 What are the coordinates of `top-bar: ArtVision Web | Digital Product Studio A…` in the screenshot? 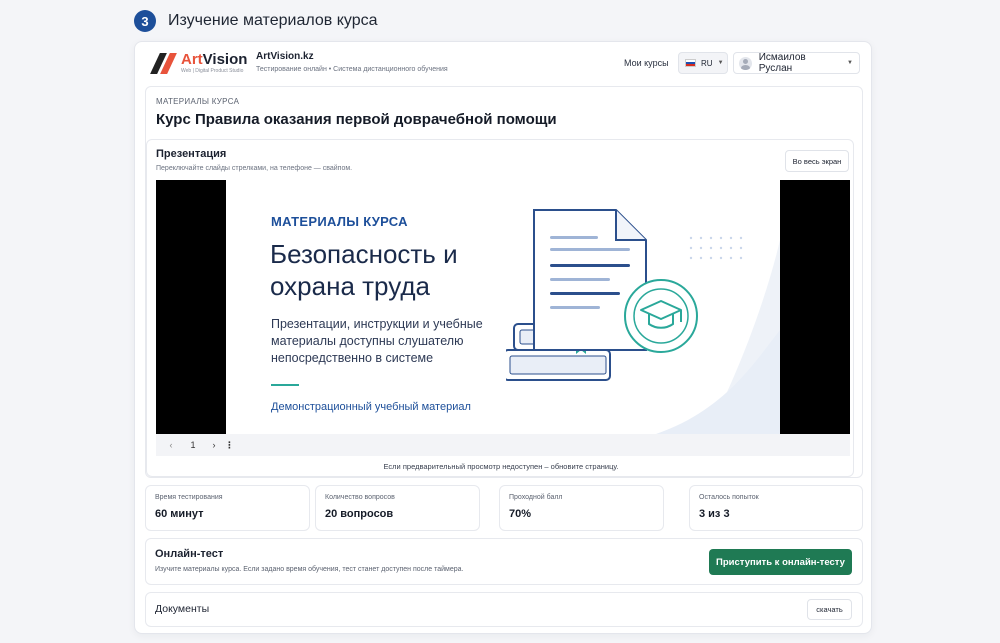 It's located at (503, 63).